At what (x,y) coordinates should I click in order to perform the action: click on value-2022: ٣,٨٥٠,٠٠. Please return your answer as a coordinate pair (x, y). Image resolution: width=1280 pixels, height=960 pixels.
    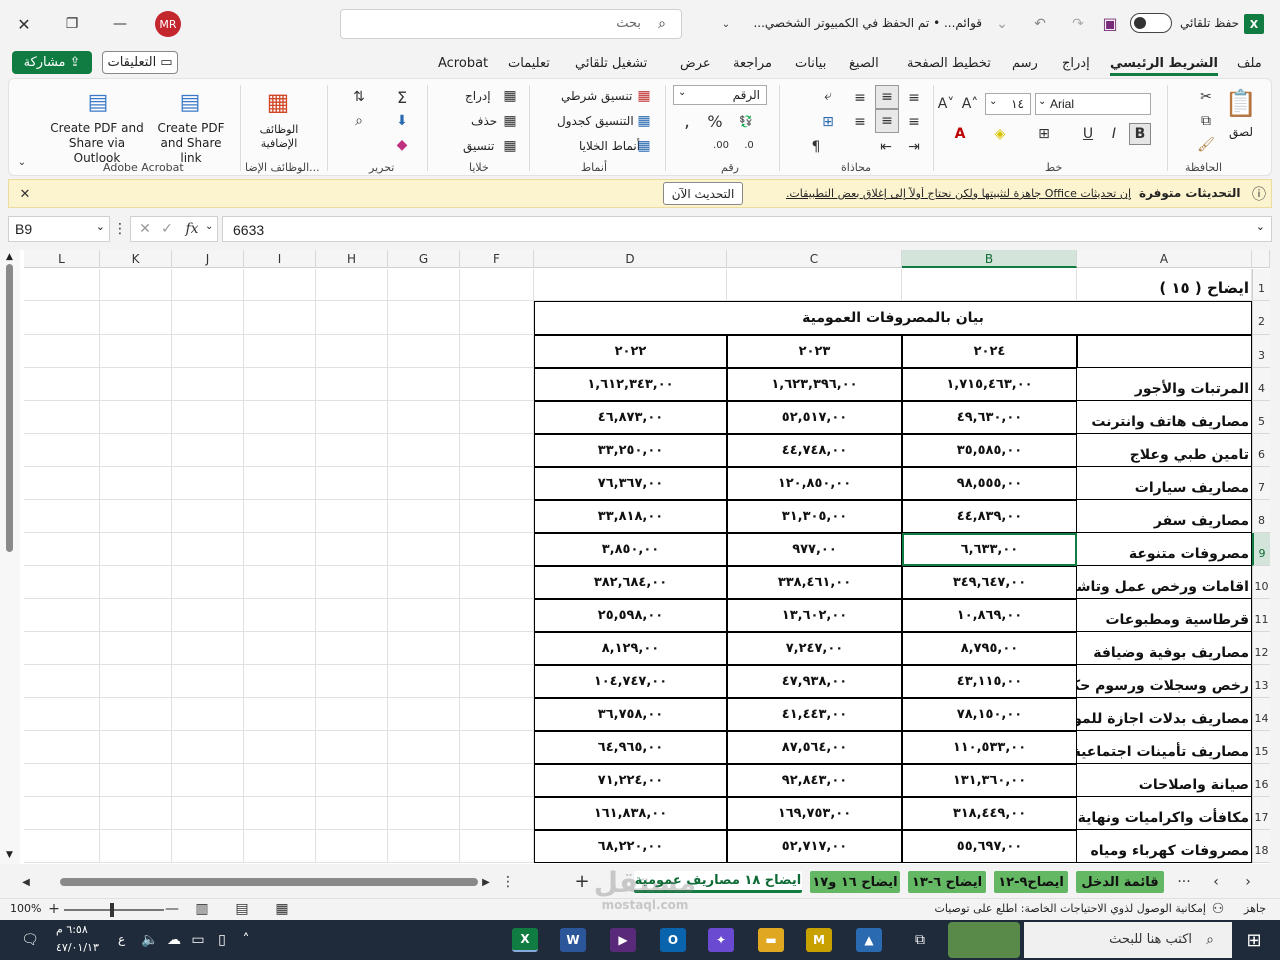
    Looking at the image, I should click on (630, 549).